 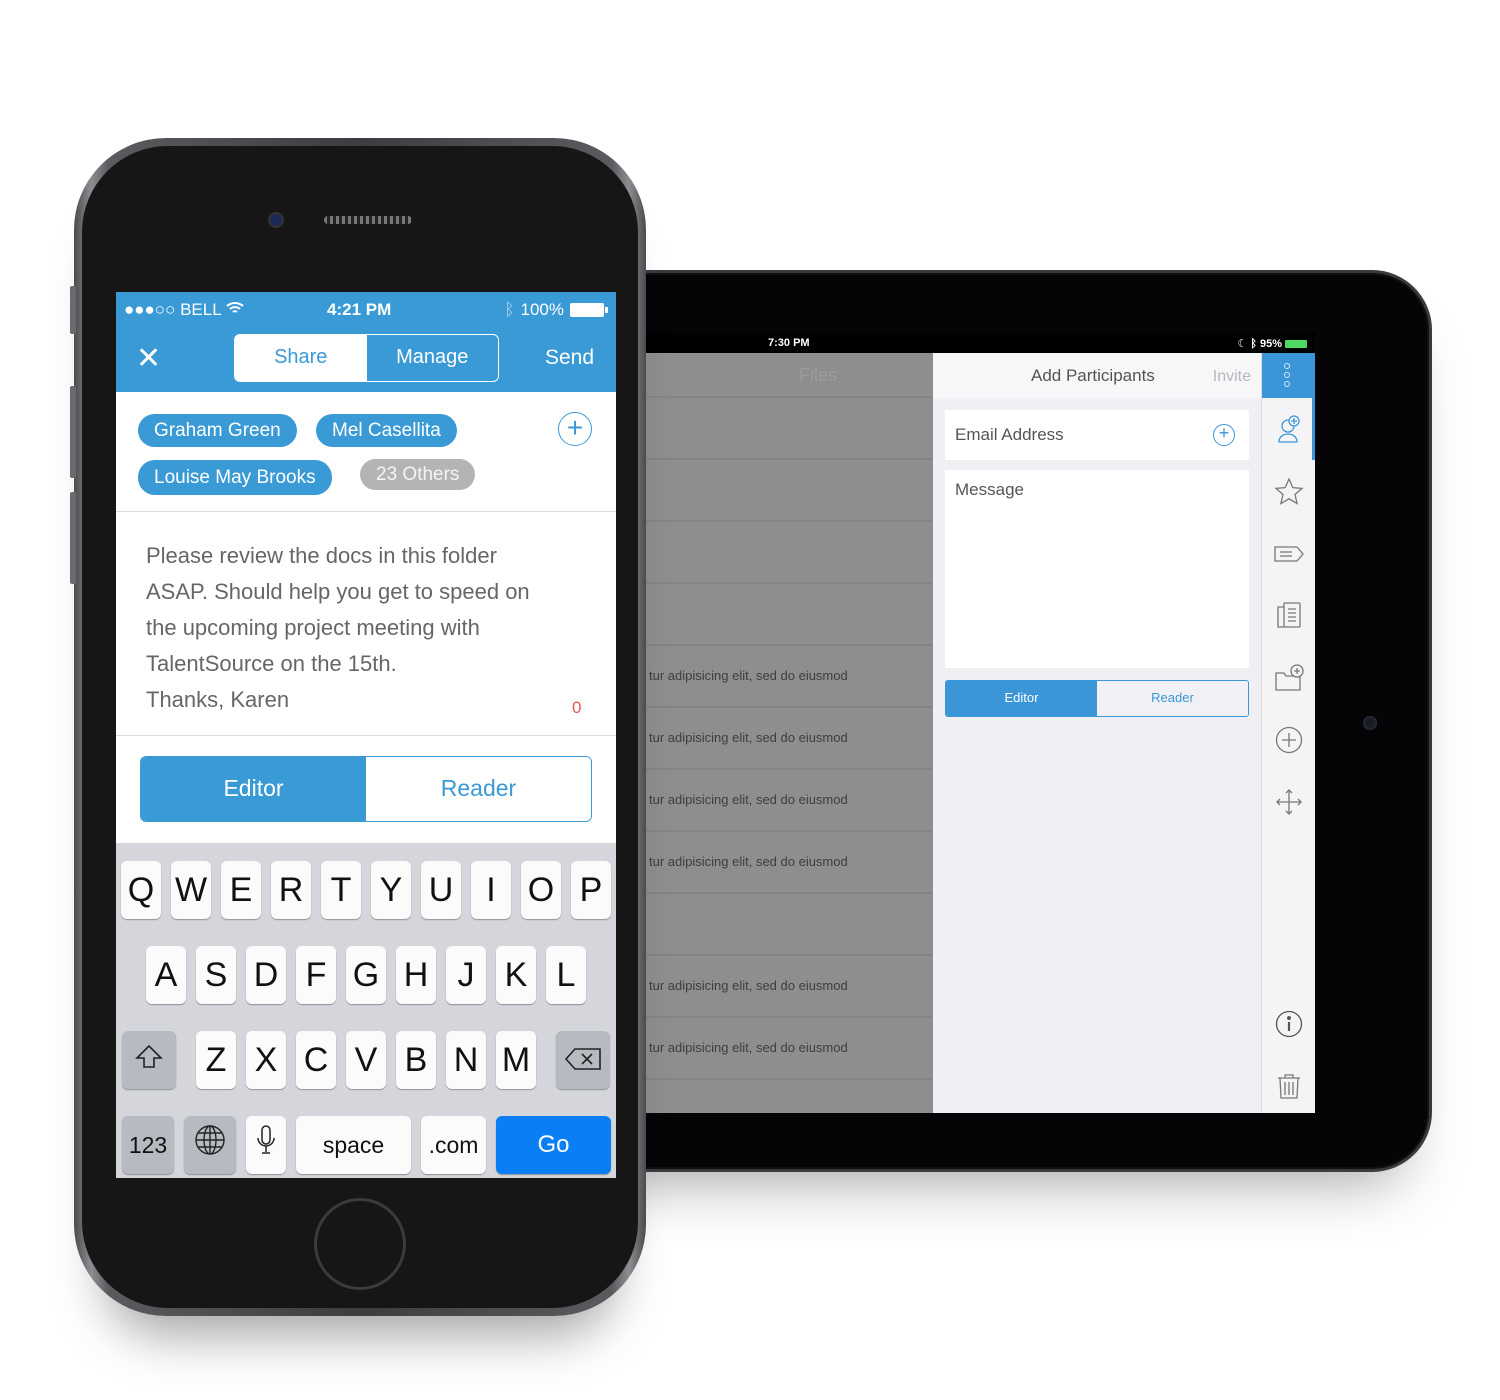 What do you see at coordinates (575, 429) in the screenshot?
I see `add-recipient-icon: +` at bounding box center [575, 429].